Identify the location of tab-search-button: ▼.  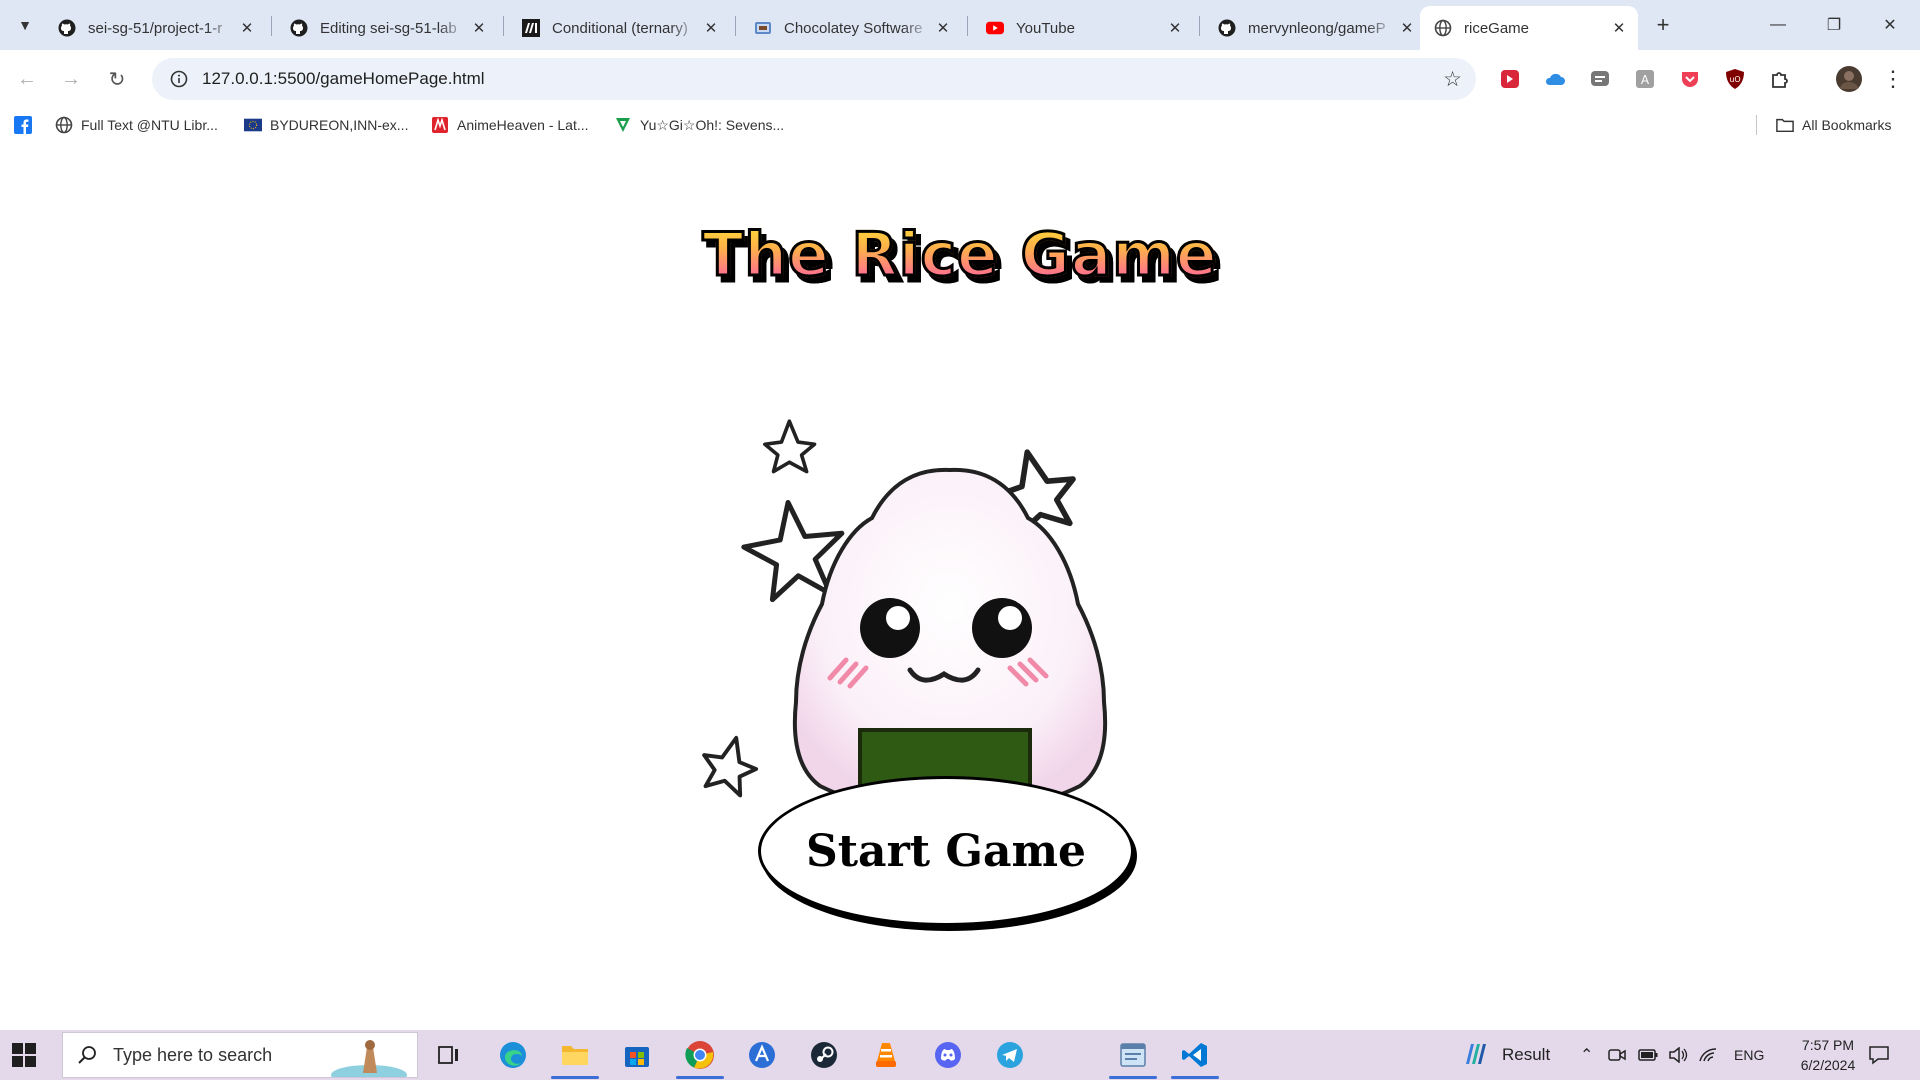
(25, 25).